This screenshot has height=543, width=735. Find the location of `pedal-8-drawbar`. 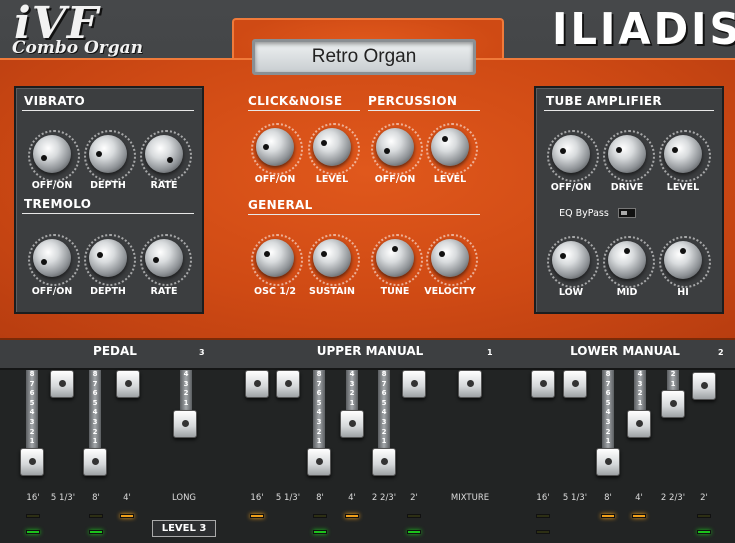

pedal-8-drawbar is located at coordinates (95, 462).